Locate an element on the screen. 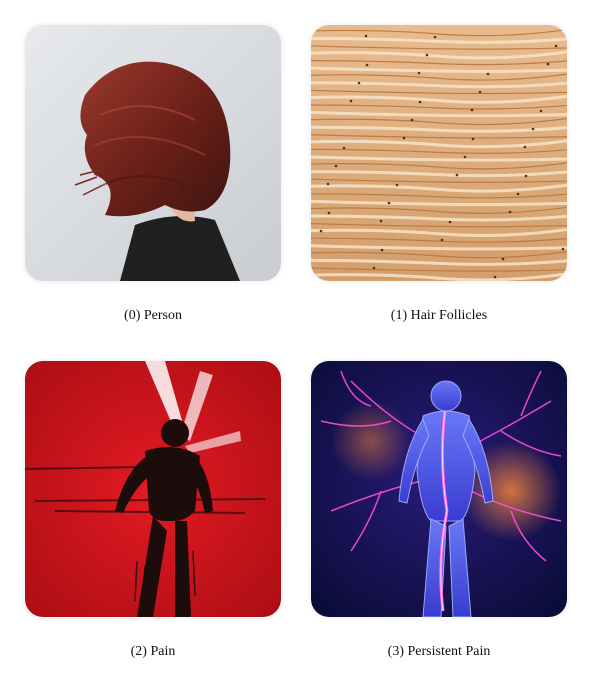 The width and height of the screenshot is (592, 692). panel-caption-hair-follicles: (1) Hair Follicles is located at coordinates (439, 315).